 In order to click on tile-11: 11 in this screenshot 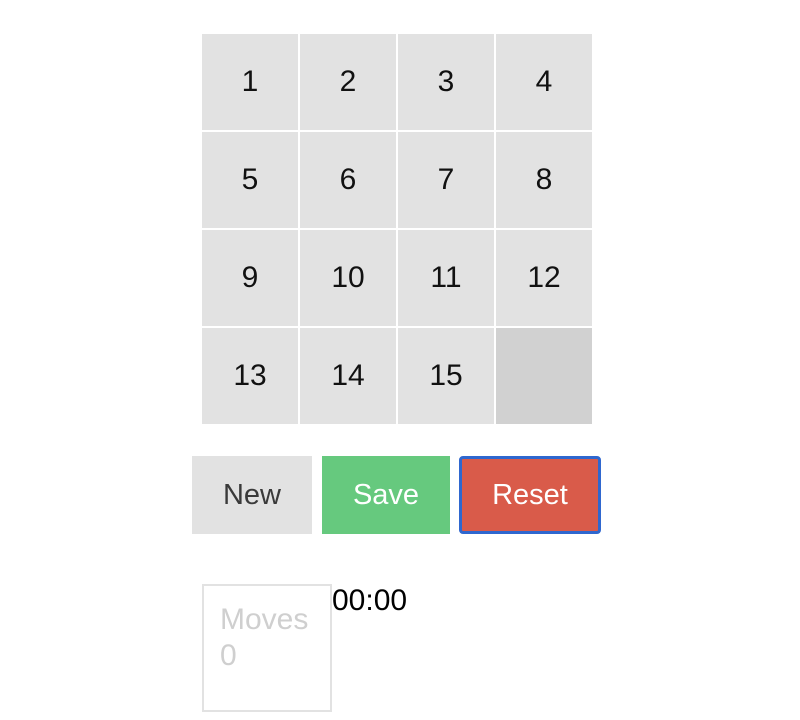, I will do `click(446, 278)`.